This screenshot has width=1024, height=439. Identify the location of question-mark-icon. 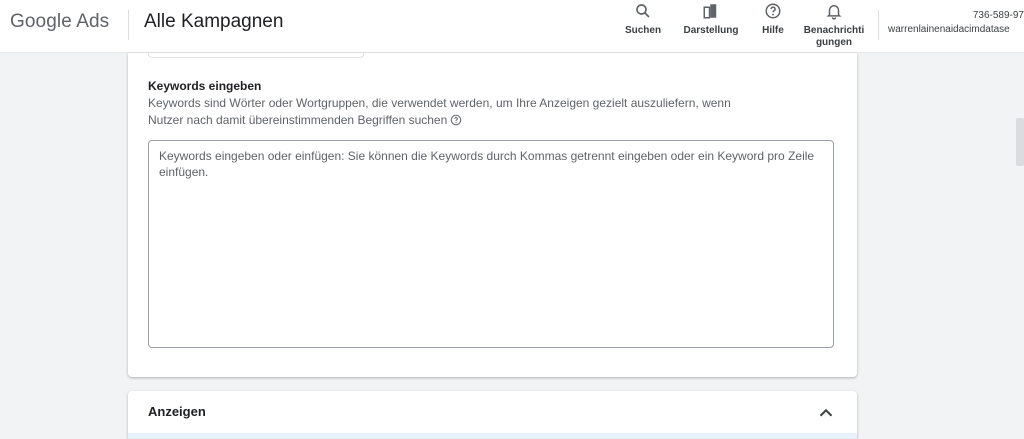
(456, 122).